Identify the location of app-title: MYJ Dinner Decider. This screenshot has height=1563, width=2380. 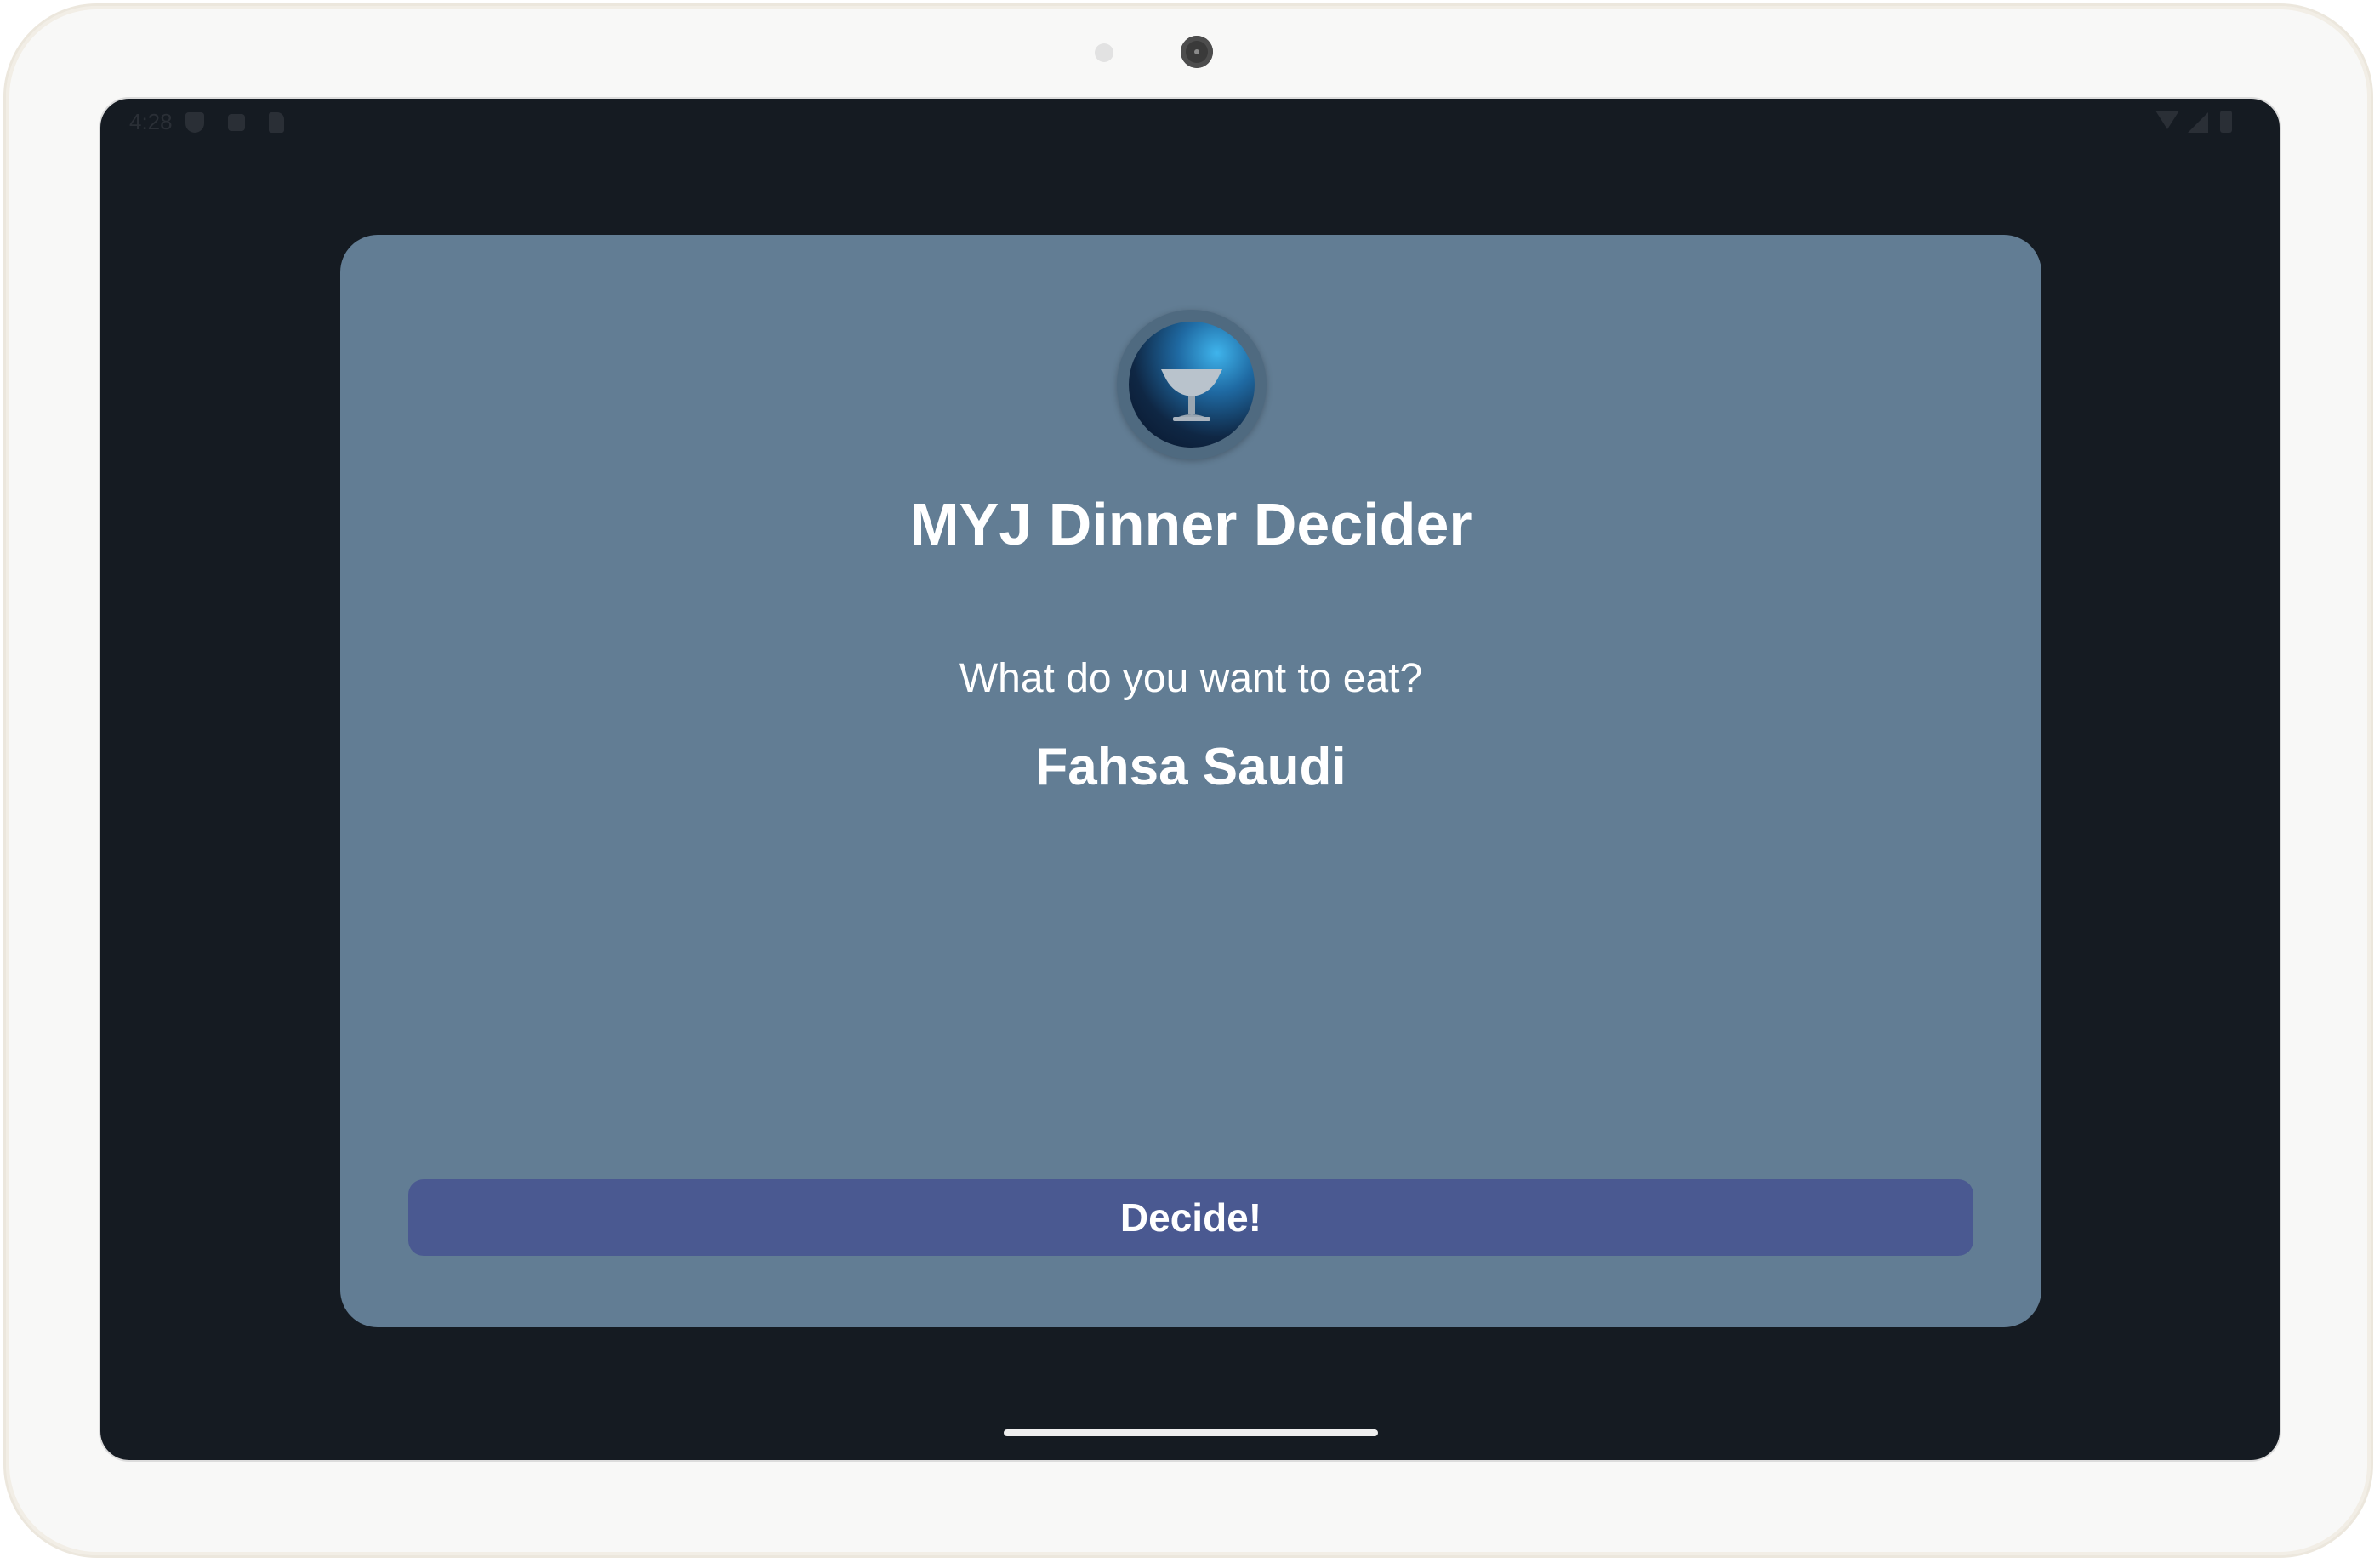
(1190, 524).